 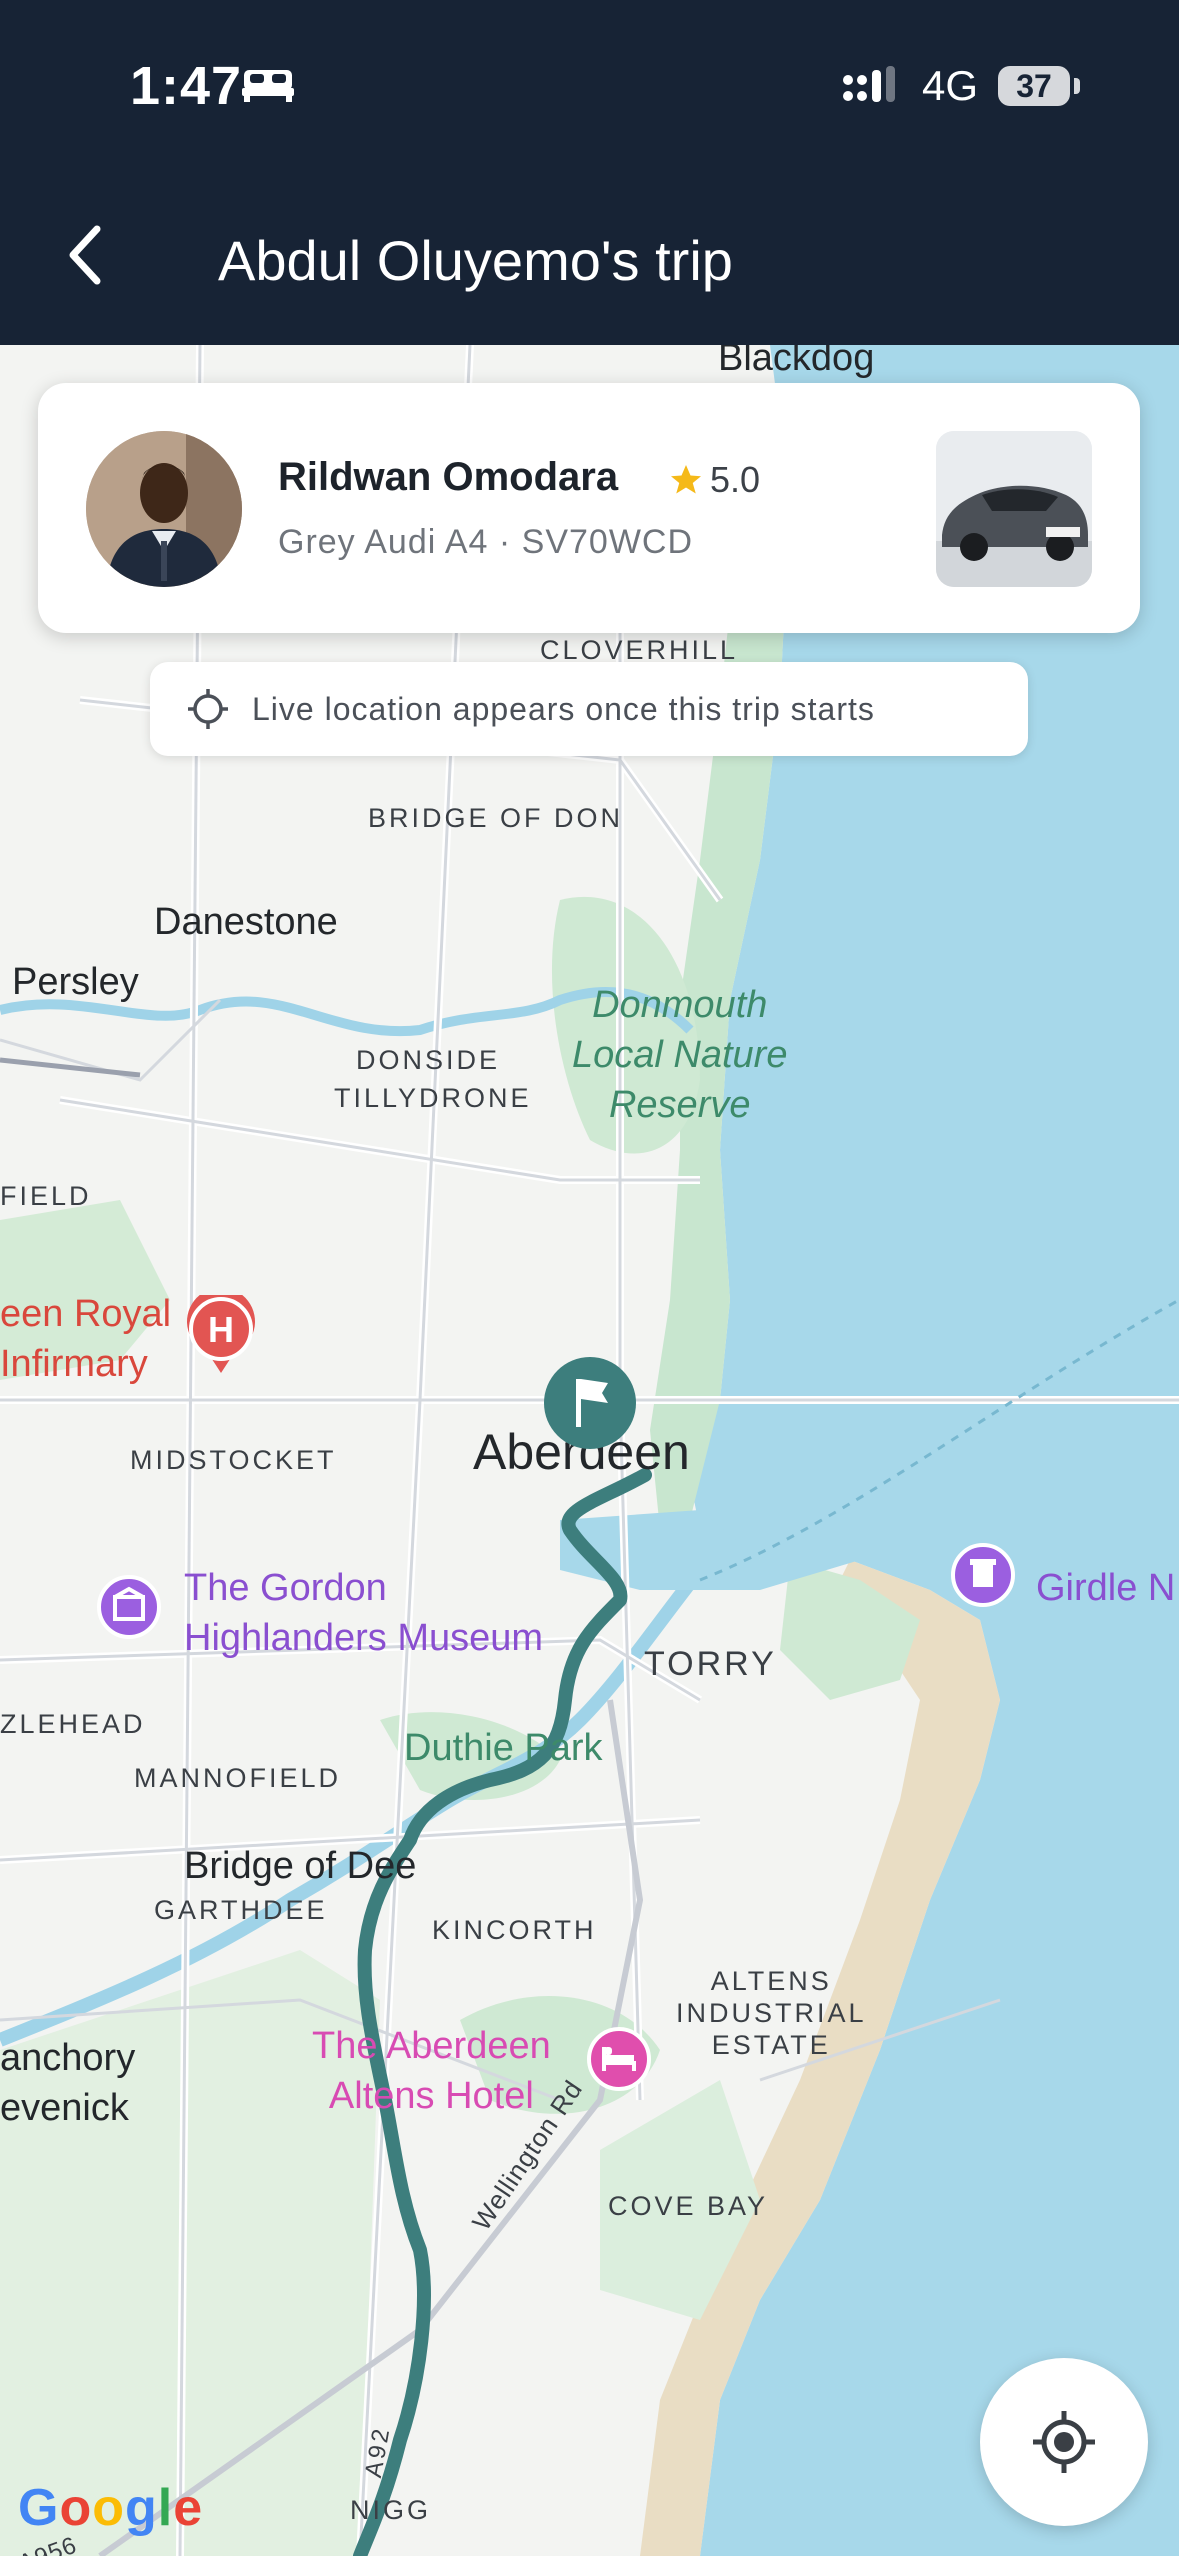 What do you see at coordinates (735, 479) in the screenshot?
I see `rating-value: 5.0` at bounding box center [735, 479].